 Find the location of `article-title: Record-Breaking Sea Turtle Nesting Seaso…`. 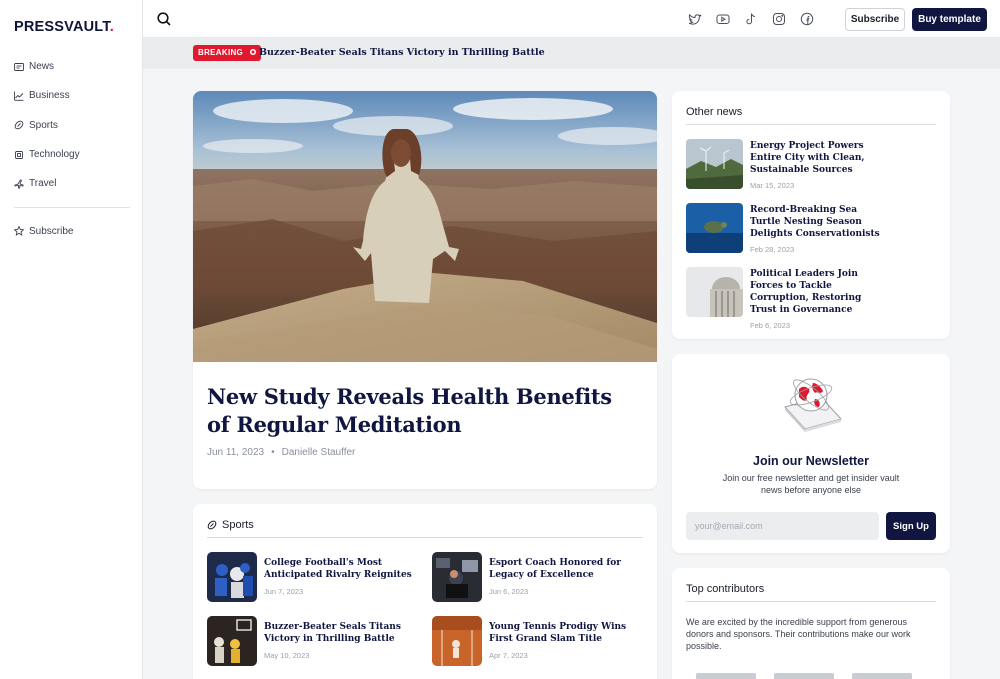

article-title: Record-Breaking Sea Turtle Nesting Seaso… is located at coordinates (815, 222).